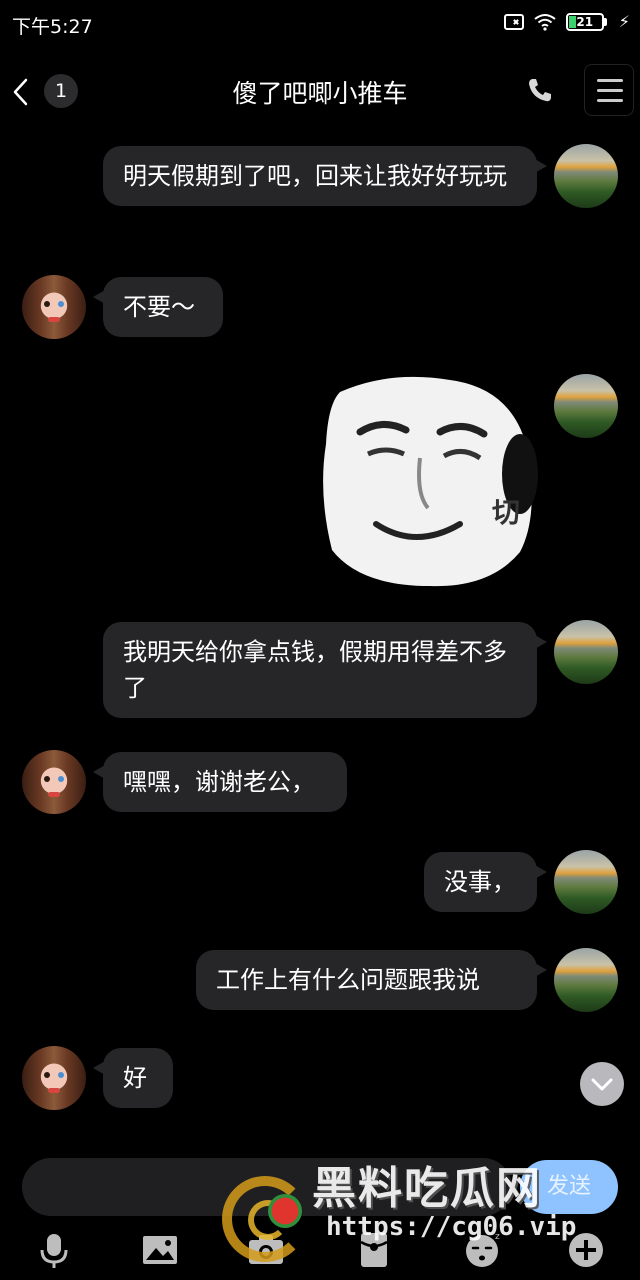 The width and height of the screenshot is (640, 1280). I want to click on chevron-down-icon, so click(602, 1084).